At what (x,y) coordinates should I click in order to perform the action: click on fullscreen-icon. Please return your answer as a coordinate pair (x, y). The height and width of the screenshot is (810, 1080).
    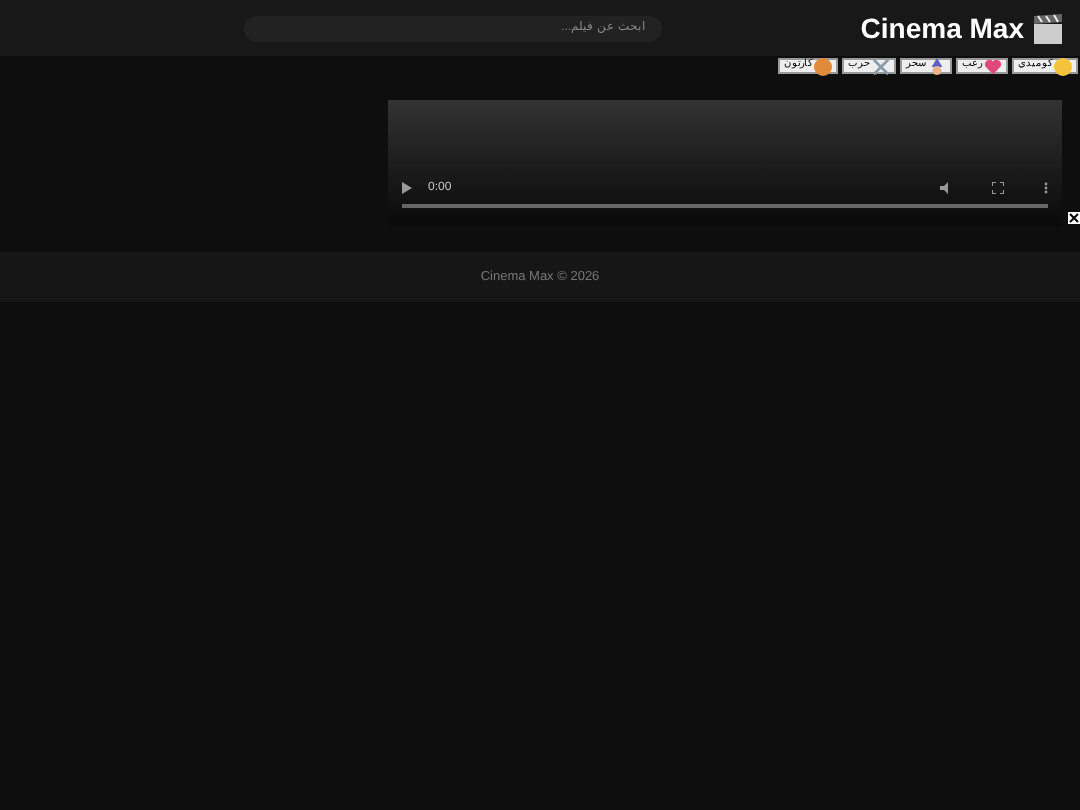
    Looking at the image, I should click on (998, 188).